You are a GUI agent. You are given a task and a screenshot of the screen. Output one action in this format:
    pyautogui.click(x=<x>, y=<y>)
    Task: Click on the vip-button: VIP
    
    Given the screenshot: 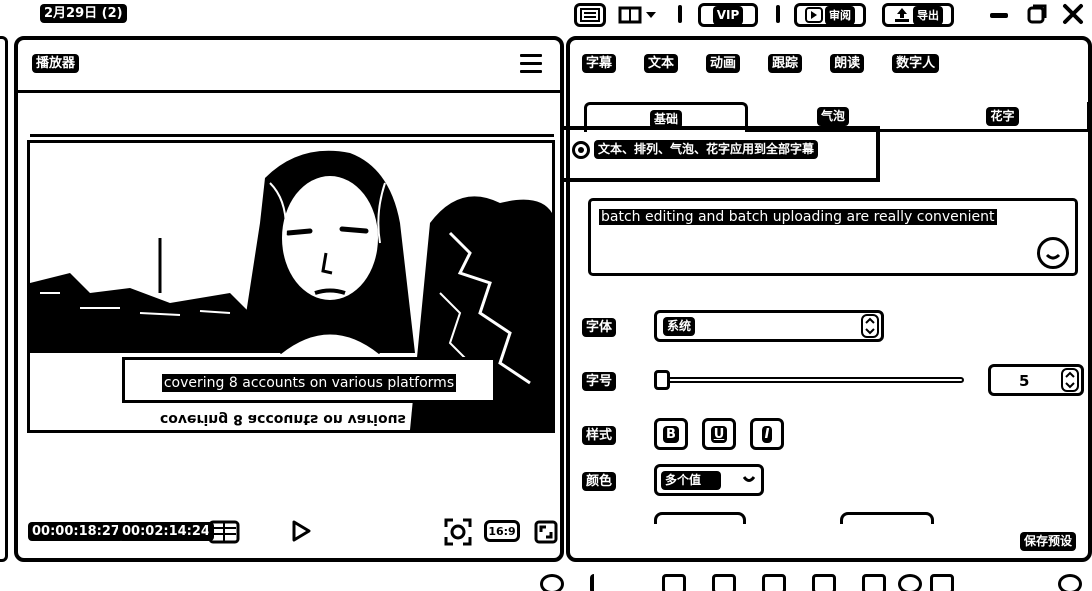 What is the action you would take?
    pyautogui.click(x=728, y=15)
    